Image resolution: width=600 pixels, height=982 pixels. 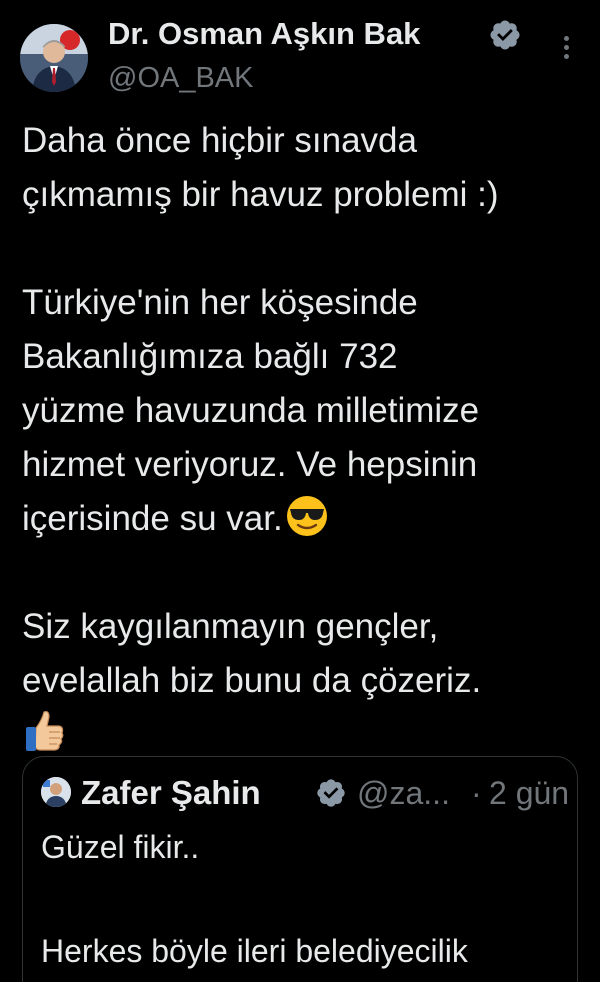 What do you see at coordinates (45, 730) in the screenshot?
I see `thumbs-up-emoji-icon` at bounding box center [45, 730].